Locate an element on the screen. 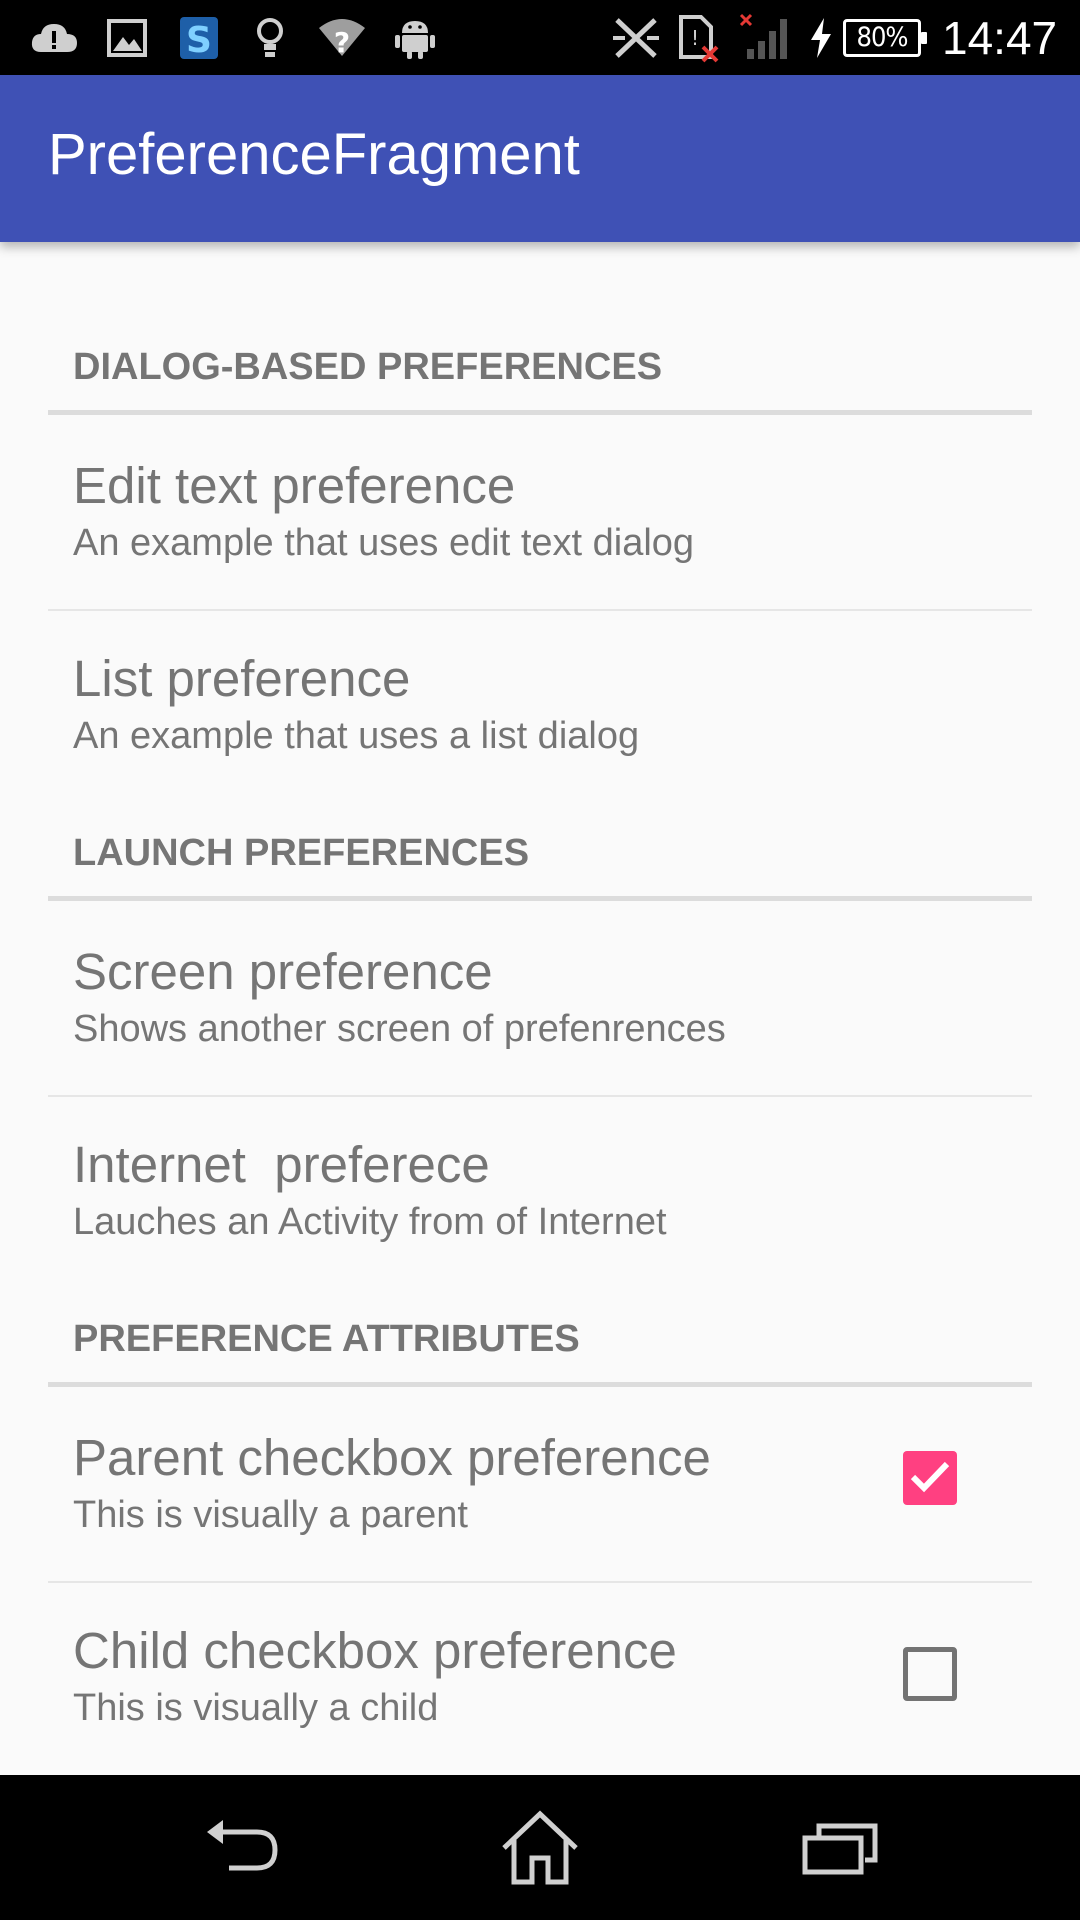  parent-checkbox is located at coordinates (930, 1478).